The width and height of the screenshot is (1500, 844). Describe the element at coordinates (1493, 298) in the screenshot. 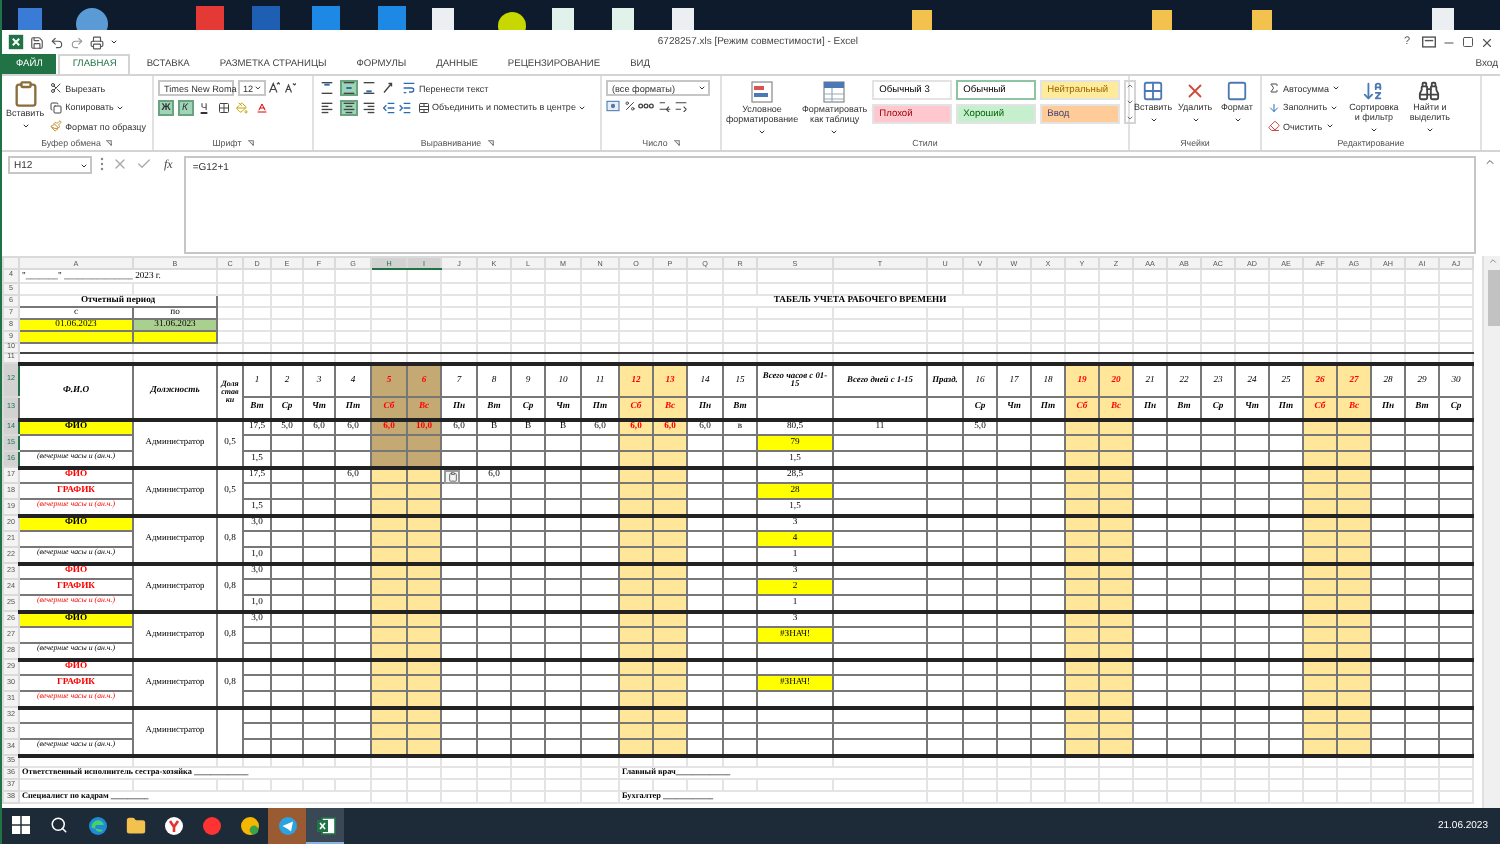

I see `scrollbar-thumb` at that location.